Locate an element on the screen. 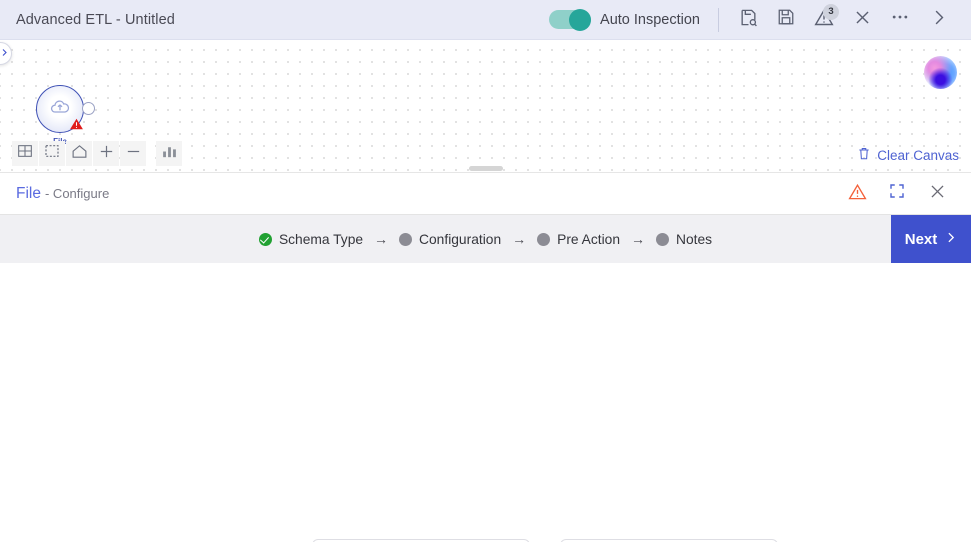 The height and width of the screenshot is (542, 971). zoom-in-icon is located at coordinates (106, 154).